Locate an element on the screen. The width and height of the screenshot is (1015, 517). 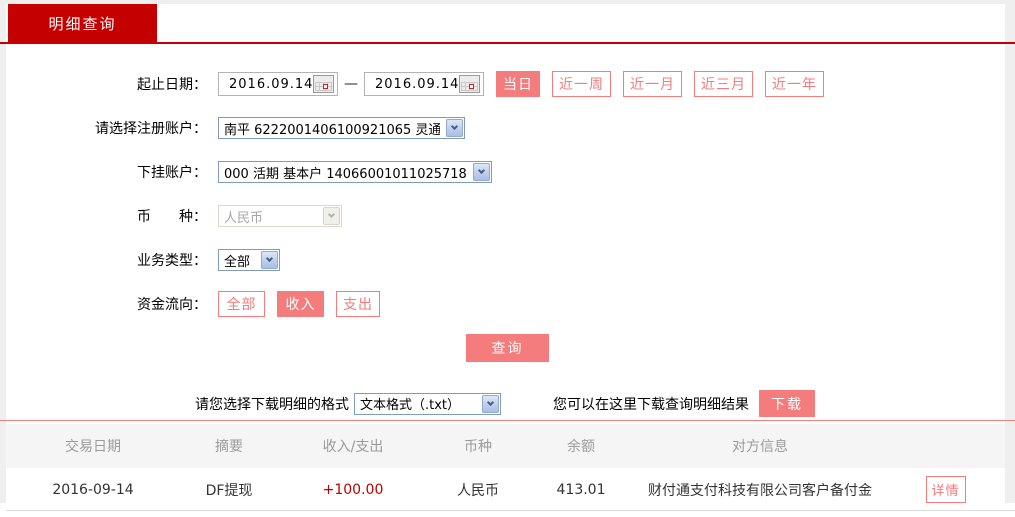
date-range-label: 起止日期： is located at coordinates (172, 85).